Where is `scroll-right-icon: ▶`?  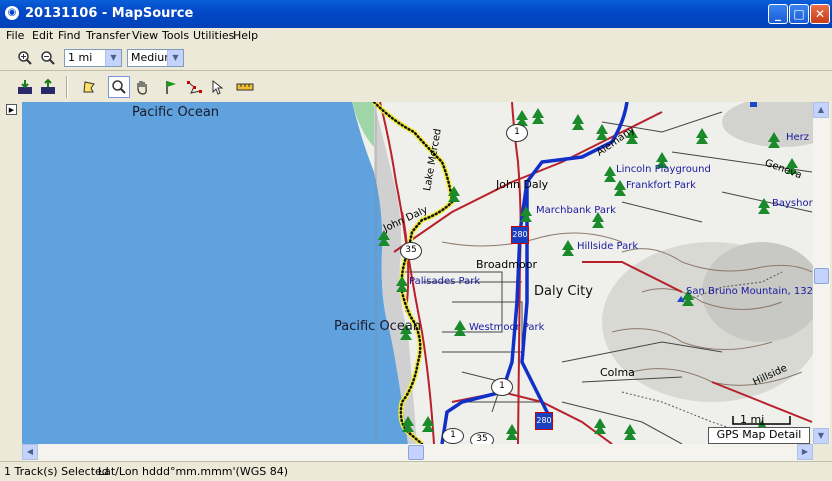 scroll-right-icon: ▶ is located at coordinates (805, 452).